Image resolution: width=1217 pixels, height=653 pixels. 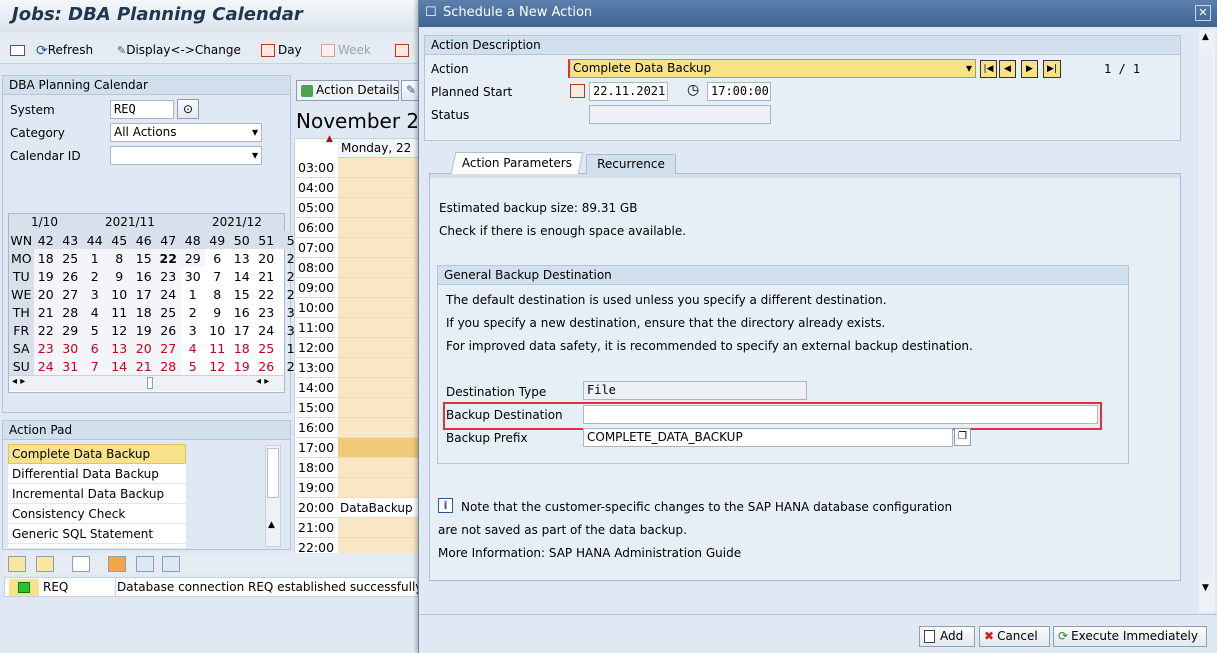 What do you see at coordinates (97, 534) in the screenshot?
I see `list-item: Generic SQL Statement` at bounding box center [97, 534].